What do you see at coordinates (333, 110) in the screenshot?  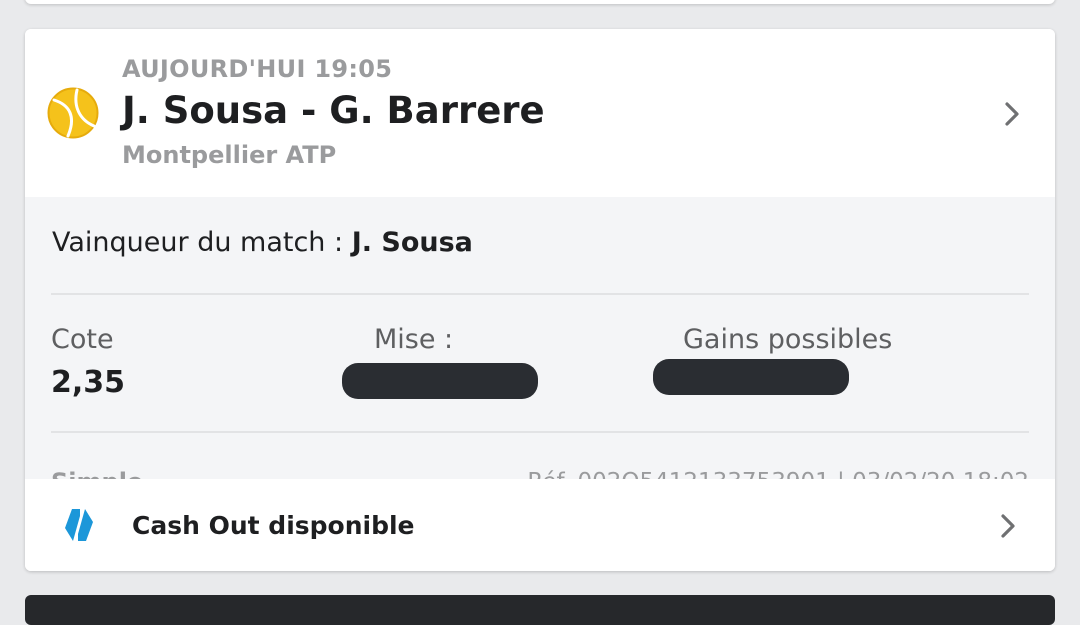 I see `event-title: J. Sousa - G. Barrere` at bounding box center [333, 110].